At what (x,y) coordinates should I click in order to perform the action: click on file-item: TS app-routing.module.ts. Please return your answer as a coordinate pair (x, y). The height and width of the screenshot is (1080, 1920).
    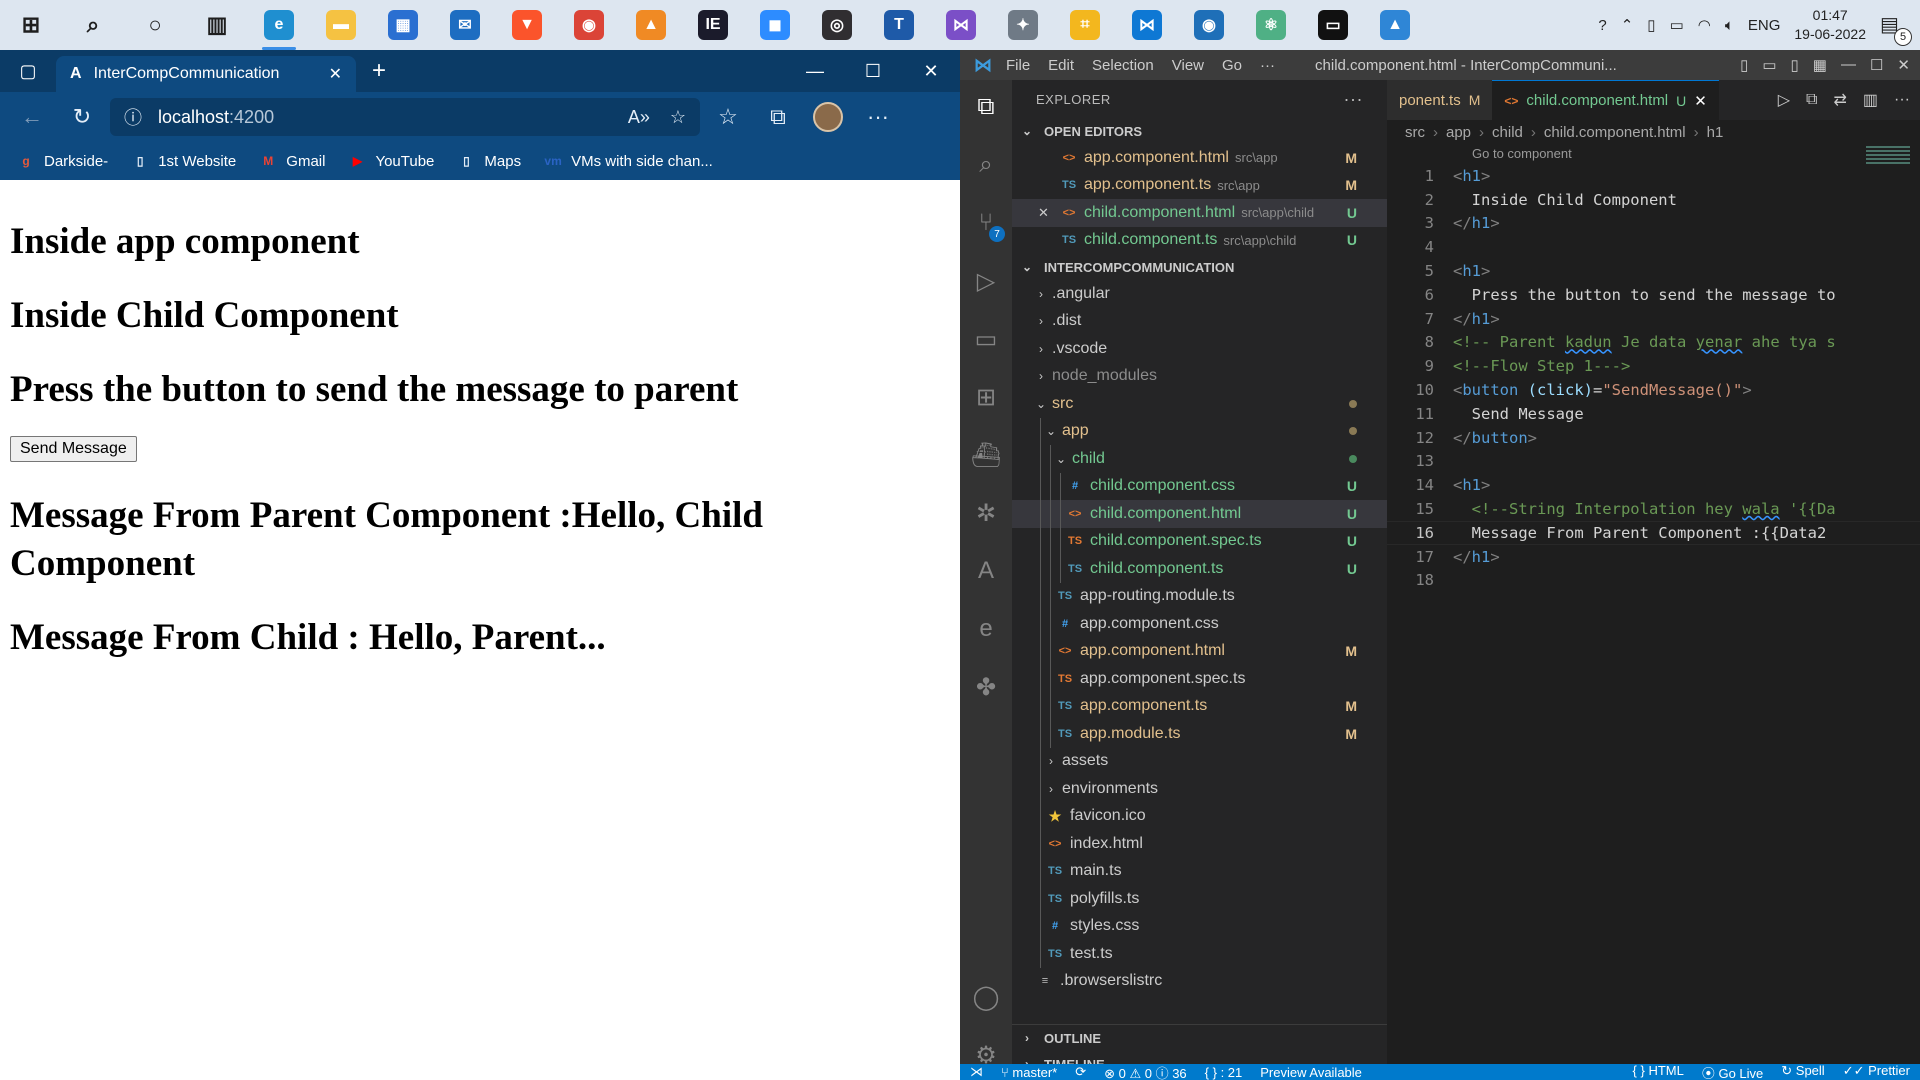
    Looking at the image, I should click on (1199, 596).